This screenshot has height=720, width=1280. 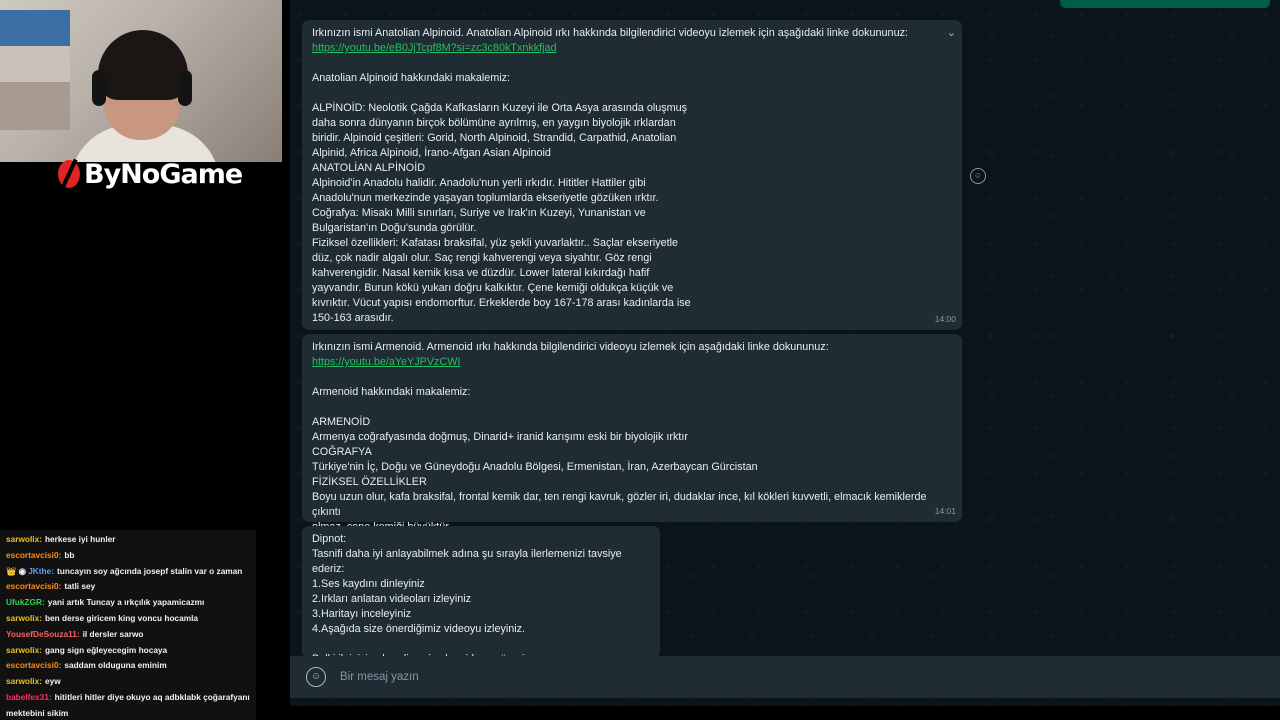 What do you see at coordinates (80, 586) in the screenshot?
I see `chat-message: tatli sey` at bounding box center [80, 586].